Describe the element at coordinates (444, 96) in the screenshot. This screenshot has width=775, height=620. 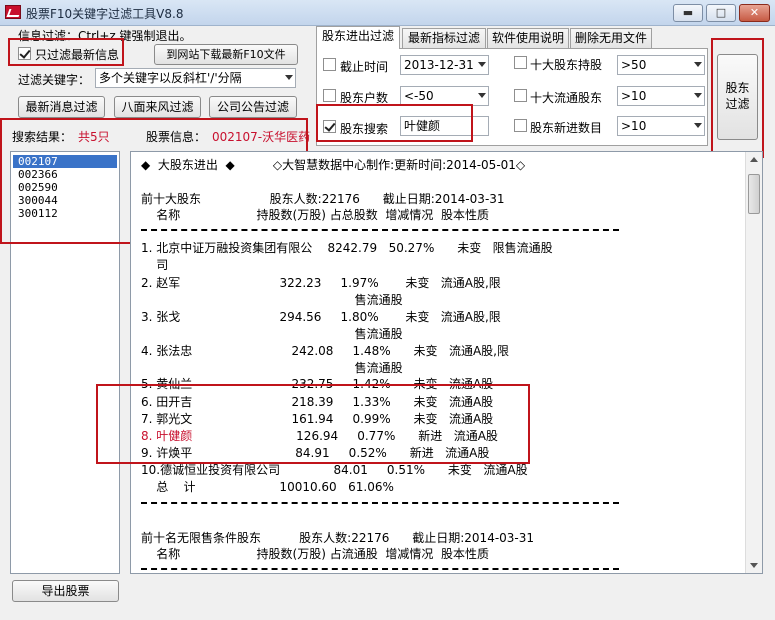
I see `shareholder-count-select: <-50` at that location.